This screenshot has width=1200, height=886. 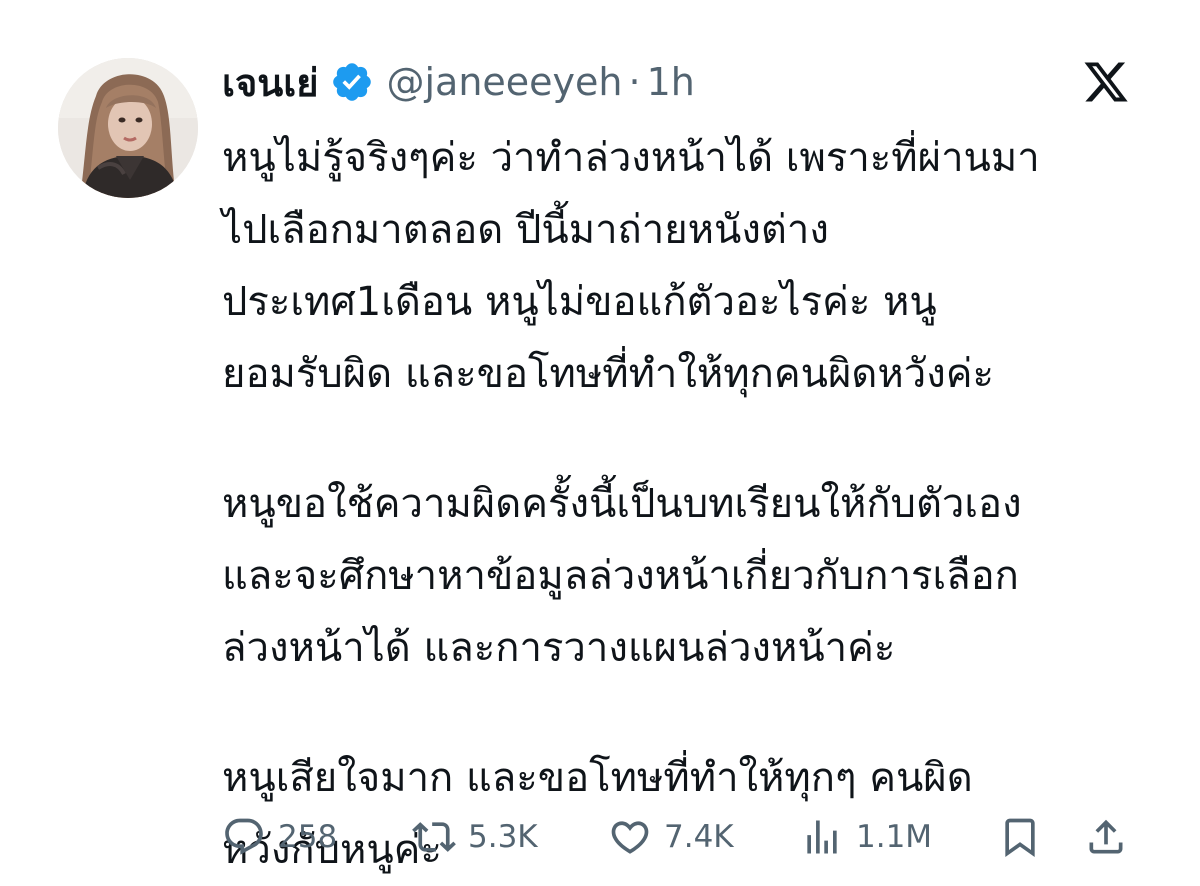 I want to click on reply-button: 258, so click(x=279, y=837).